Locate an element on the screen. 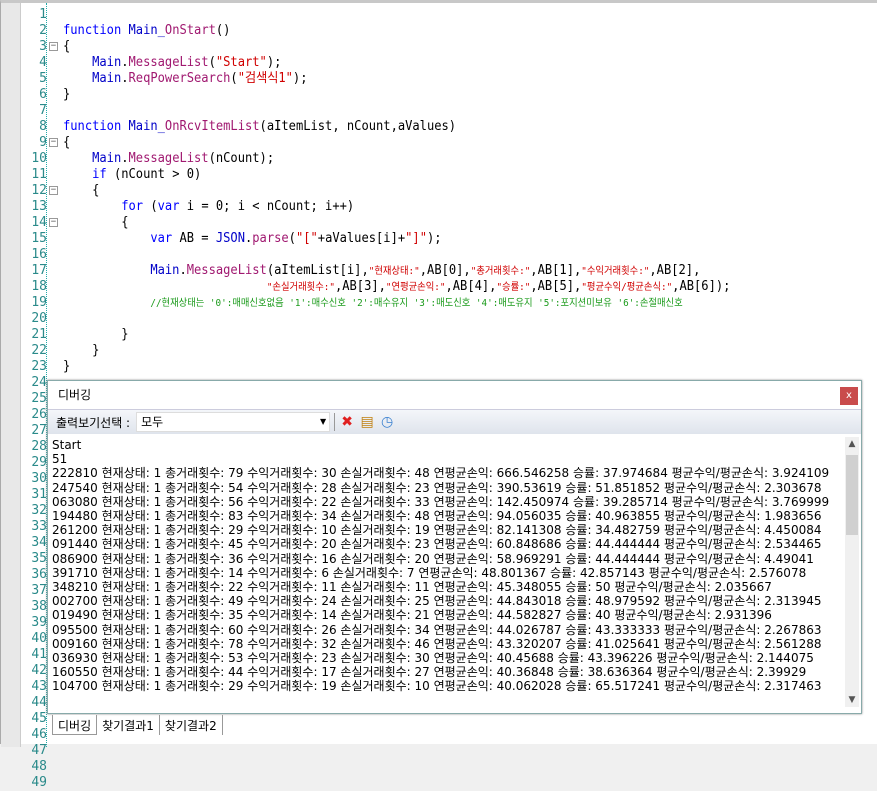 This screenshot has width=877, height=791. code-line: Main.MessageList("Start"); is located at coordinates (172, 63).